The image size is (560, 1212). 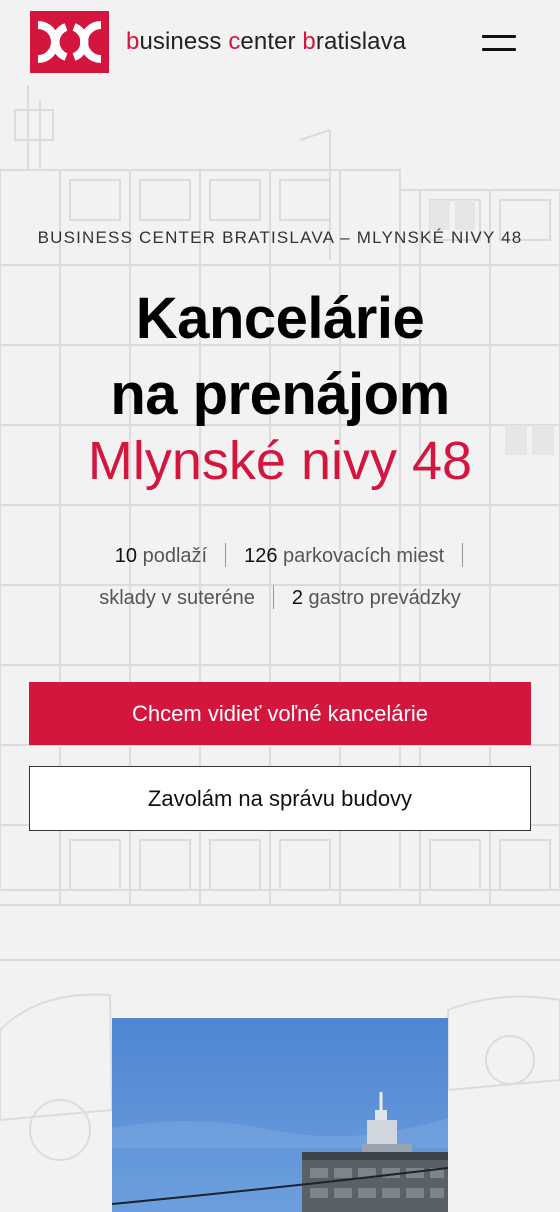 I want to click on brand-name: business center bratislava, so click(x=266, y=42).